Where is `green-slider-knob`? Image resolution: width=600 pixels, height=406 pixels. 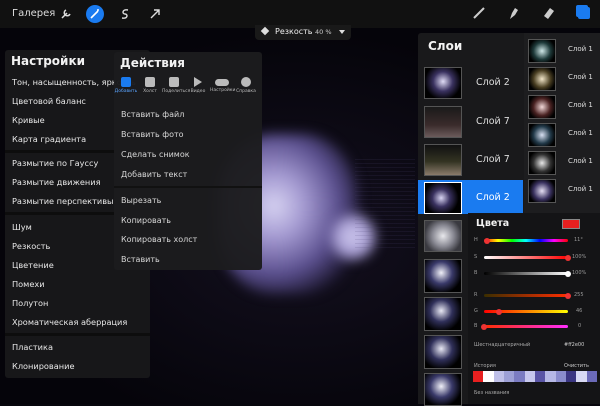
green-slider-knob is located at coordinates (499, 311).